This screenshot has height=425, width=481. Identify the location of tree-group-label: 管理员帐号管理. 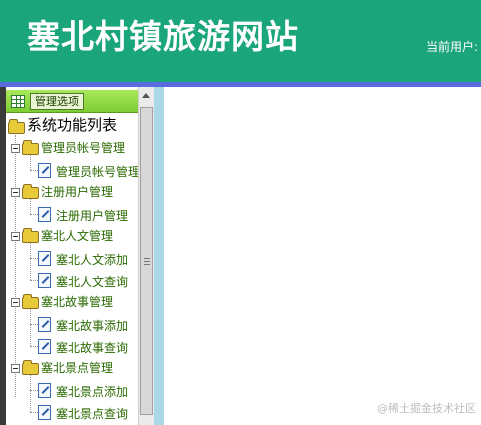
(83, 148).